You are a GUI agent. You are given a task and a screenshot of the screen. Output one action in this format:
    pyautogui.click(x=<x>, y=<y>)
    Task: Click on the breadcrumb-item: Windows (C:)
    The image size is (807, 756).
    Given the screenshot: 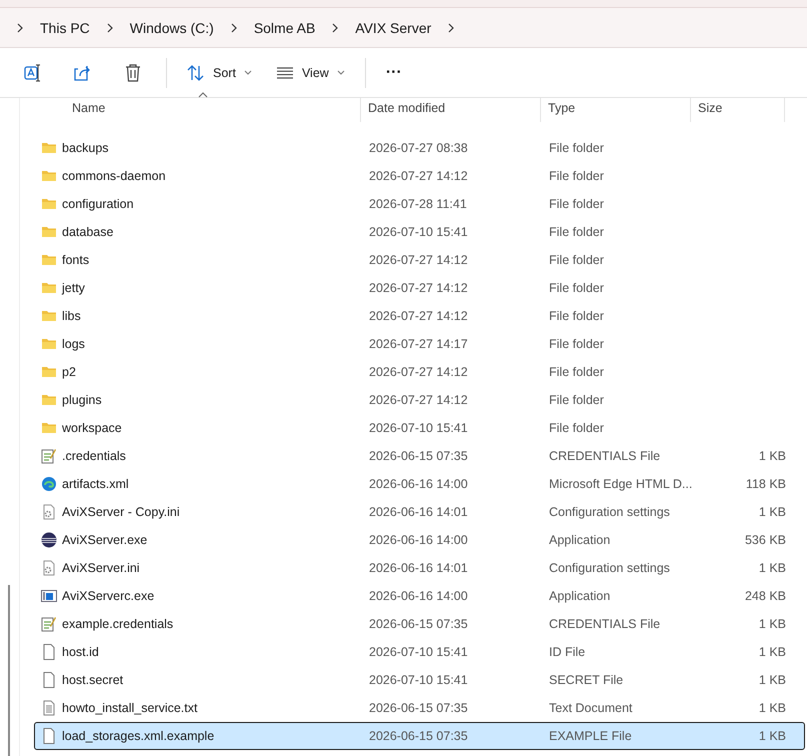 What is the action you would take?
    pyautogui.click(x=172, y=28)
    